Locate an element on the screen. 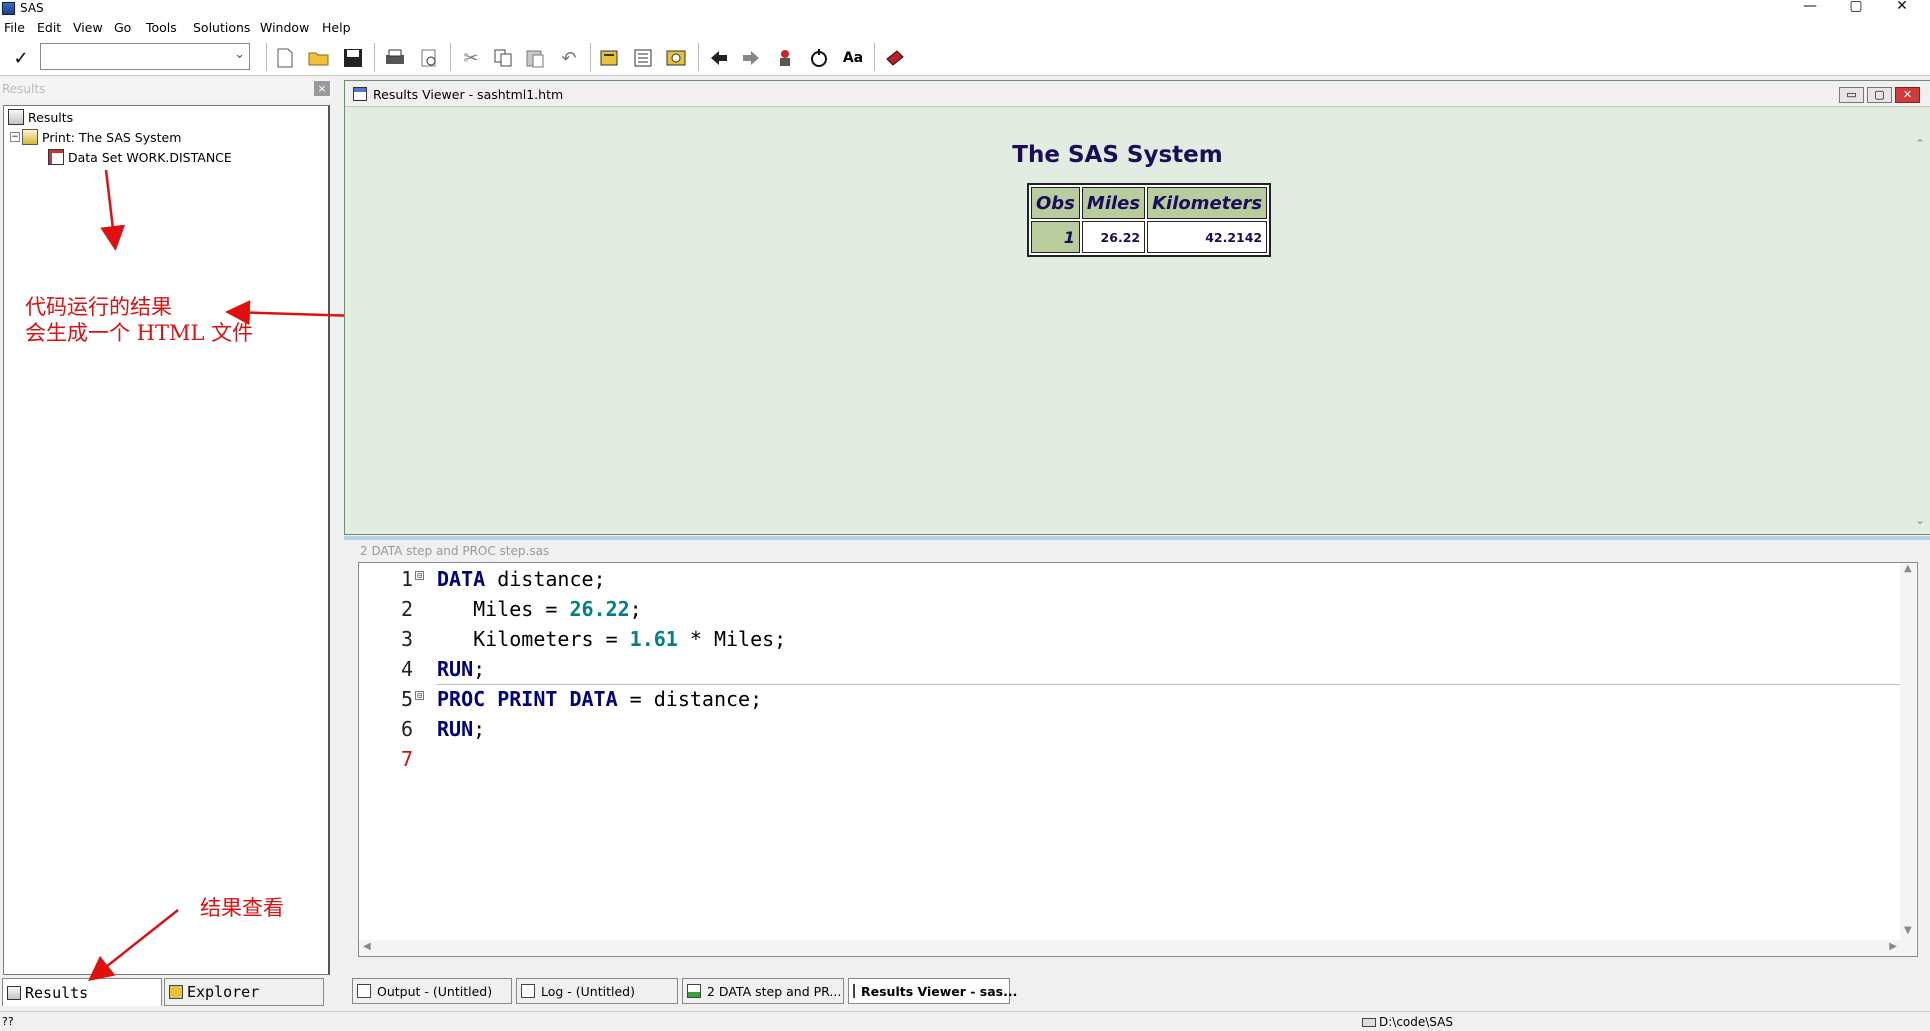 The height and width of the screenshot is (1031, 1930). line-number: 2 is located at coordinates (406, 609).